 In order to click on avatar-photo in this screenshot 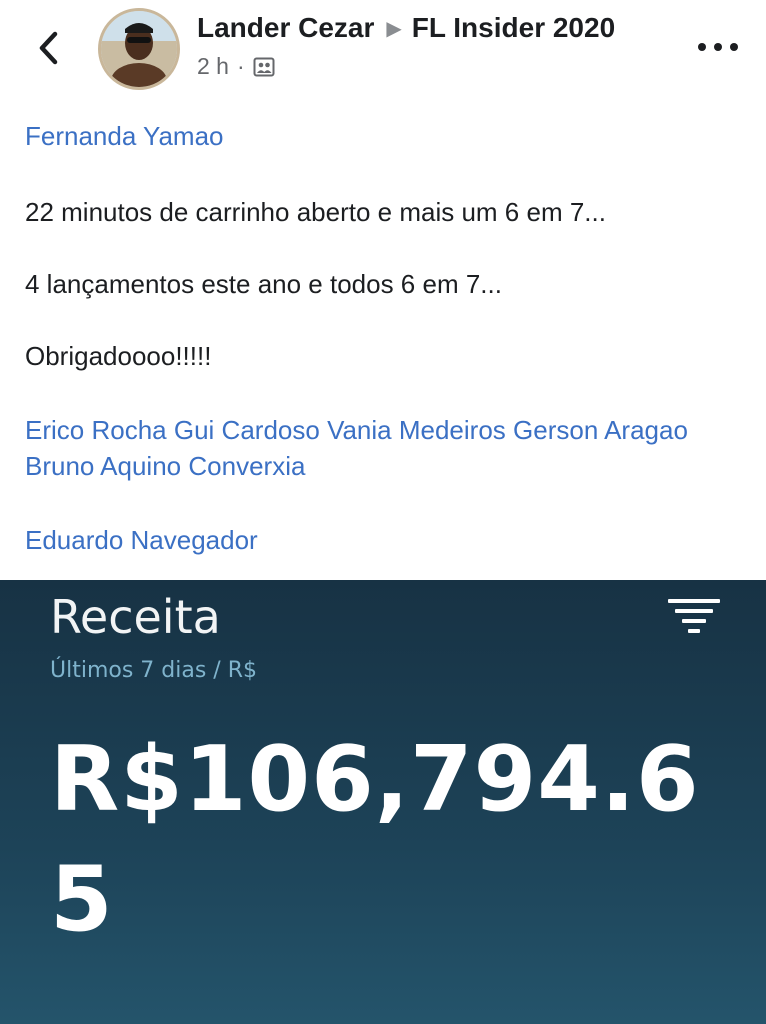, I will do `click(139, 49)`.